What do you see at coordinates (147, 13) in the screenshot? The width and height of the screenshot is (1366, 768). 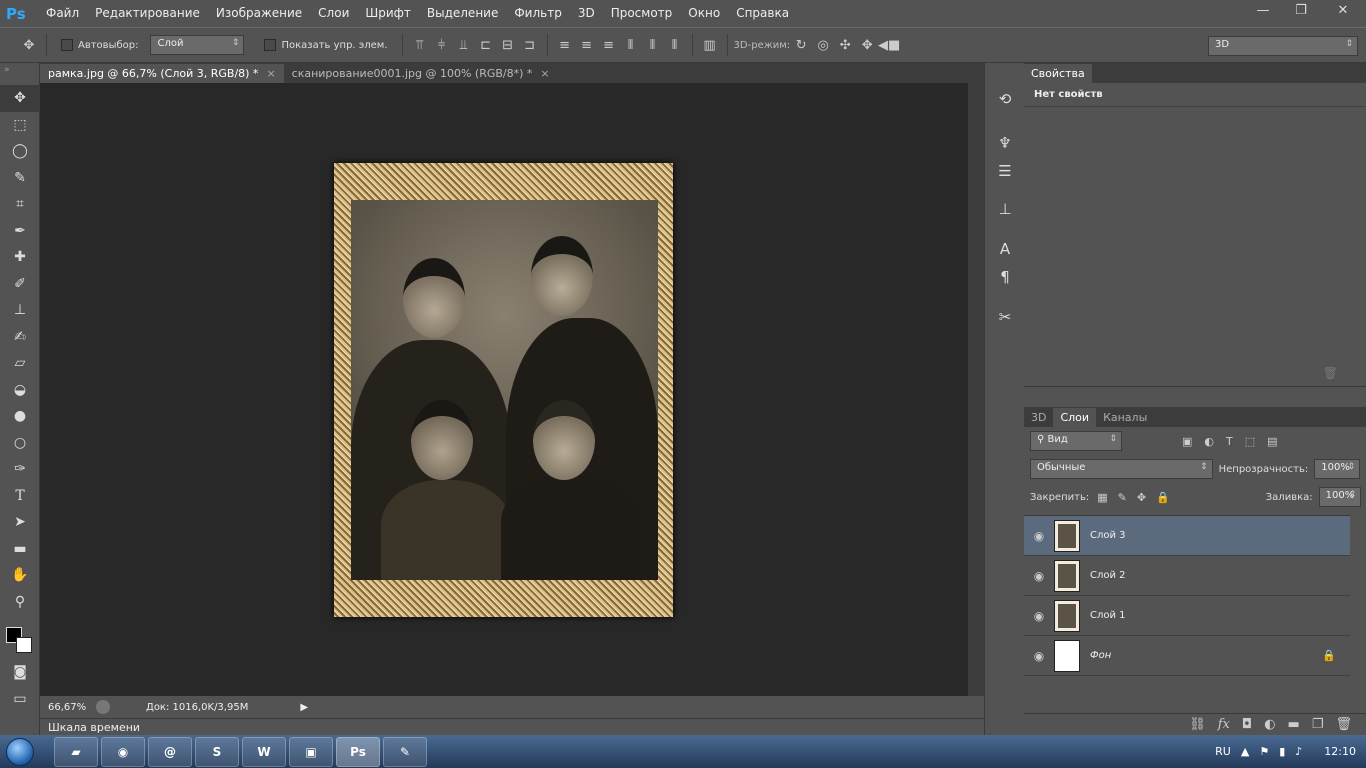 I see `menu-edit: Редактирование` at bounding box center [147, 13].